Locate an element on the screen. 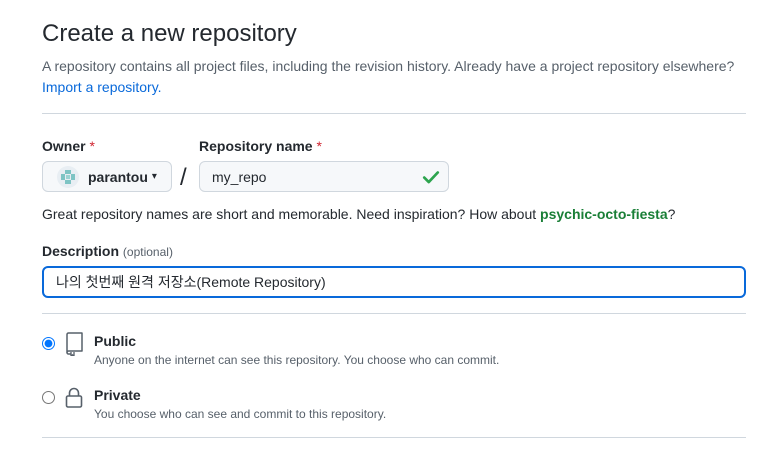 This screenshot has width=777, height=450. public-radio is located at coordinates (48, 343).